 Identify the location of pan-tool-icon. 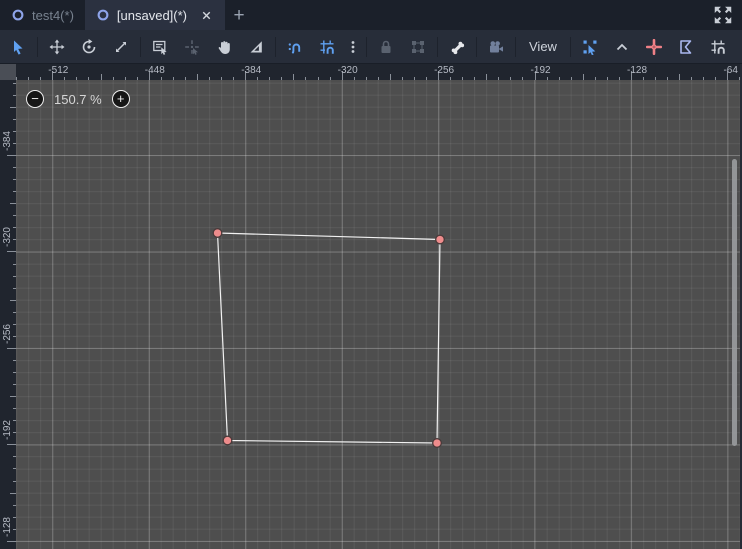
(224, 47).